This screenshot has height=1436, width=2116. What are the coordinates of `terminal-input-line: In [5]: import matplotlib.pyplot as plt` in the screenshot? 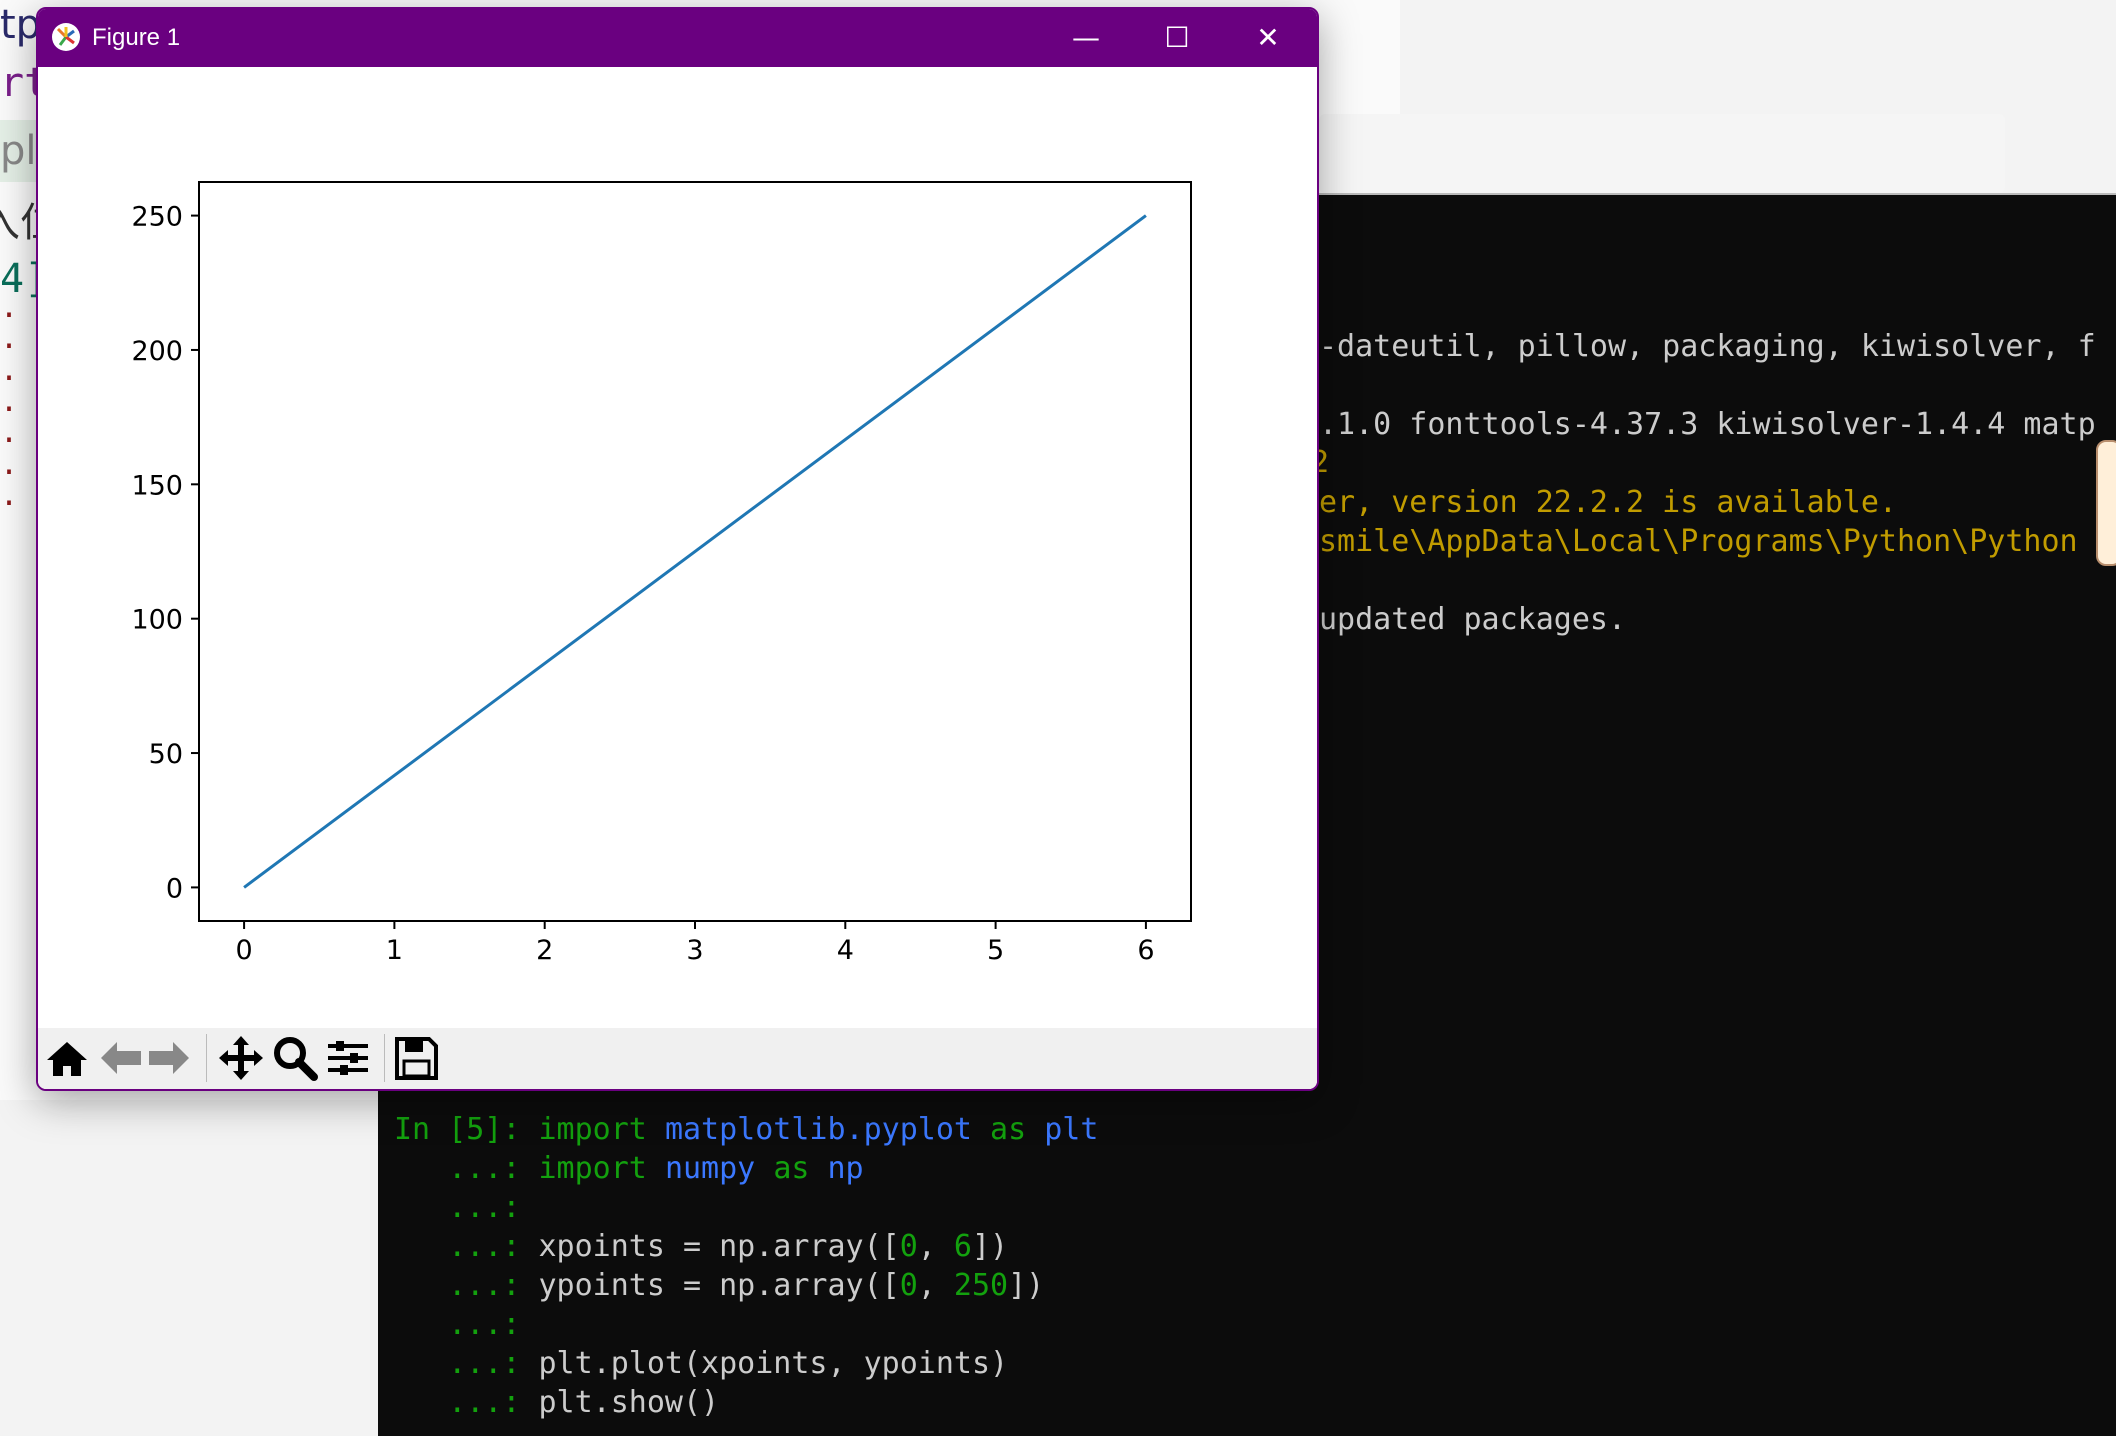 It's located at (746, 1129).